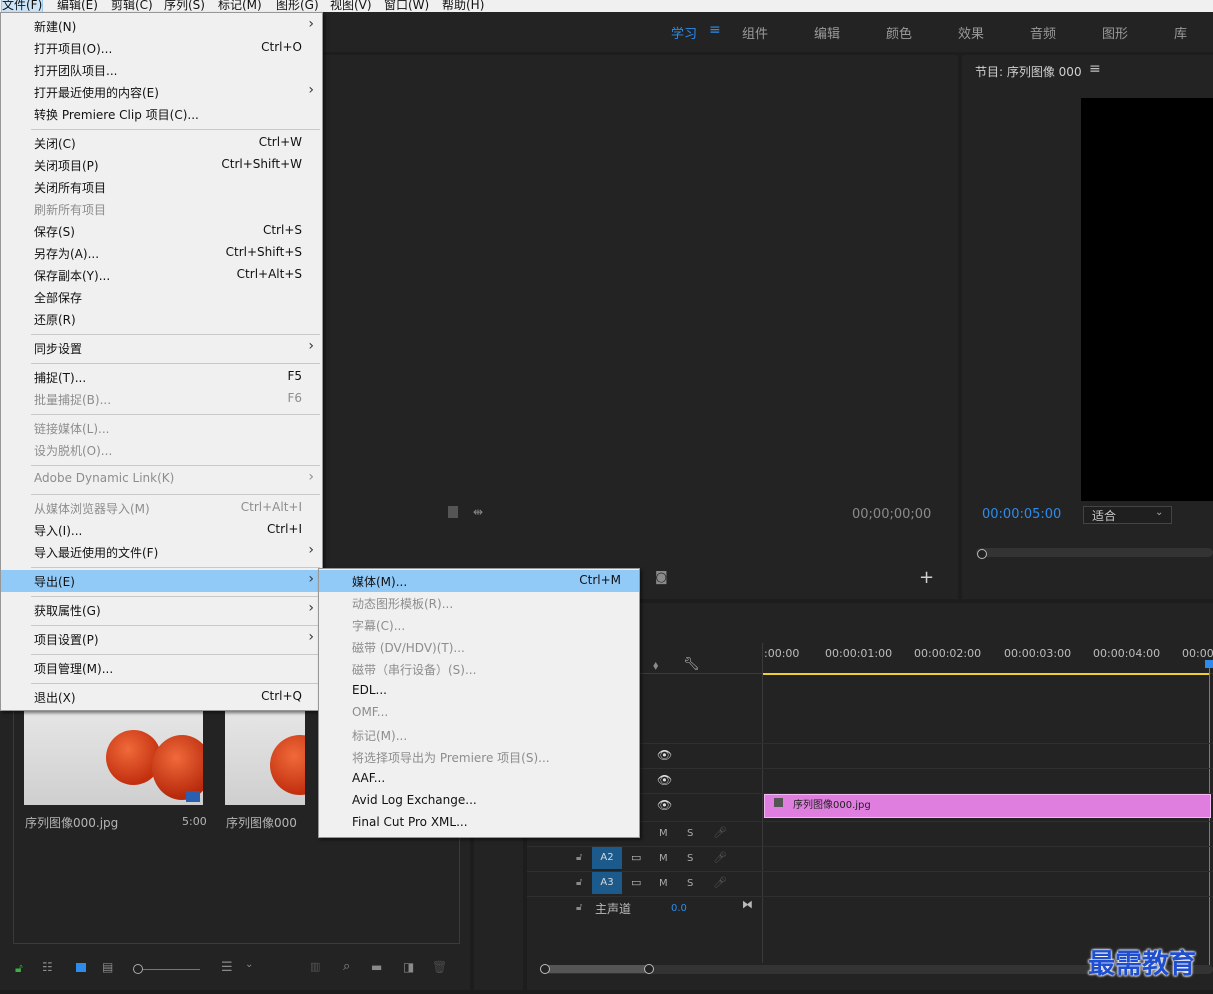  Describe the element at coordinates (161, 479) in the screenshot. I see `file-menu-item: Adobe Dynamic Link(K) ›` at that location.